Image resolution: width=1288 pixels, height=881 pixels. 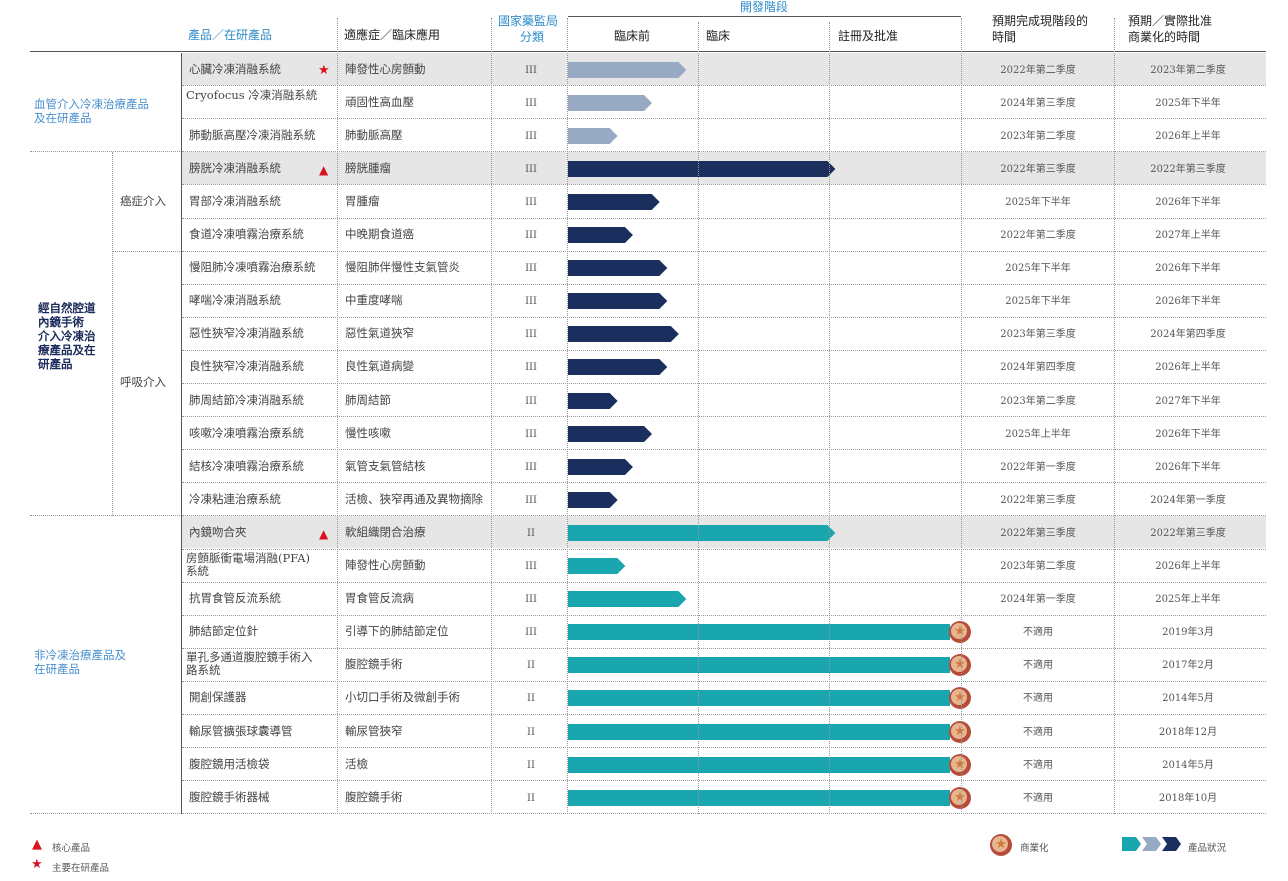 What do you see at coordinates (648, 51) in the screenshot?
I see `header-rule` at bounding box center [648, 51].